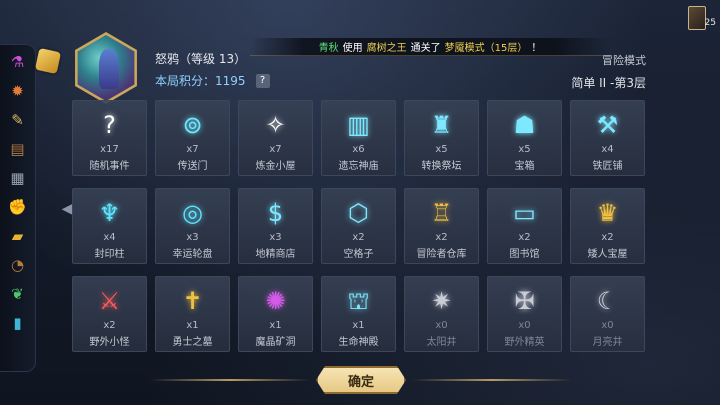 The image size is (720, 405). Describe the element at coordinates (386, 48) in the screenshot. I see `banner-hero: 腐树之王` at that location.